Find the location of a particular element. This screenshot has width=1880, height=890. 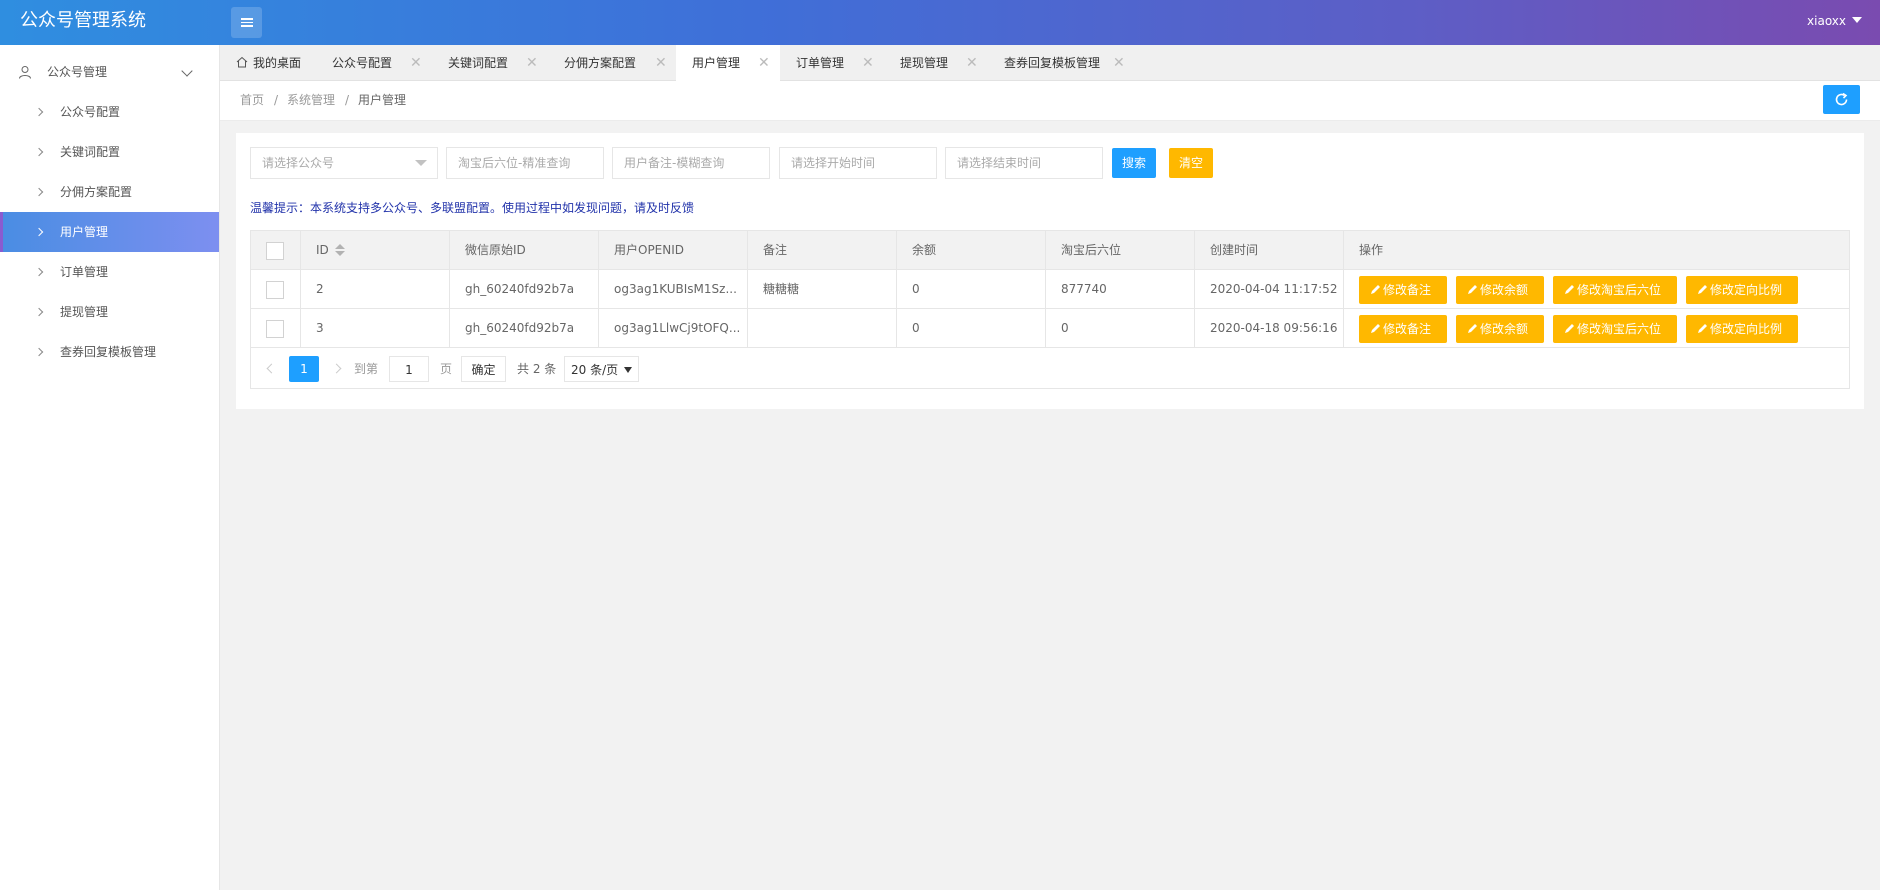

goto-label: 到第 is located at coordinates (366, 369).